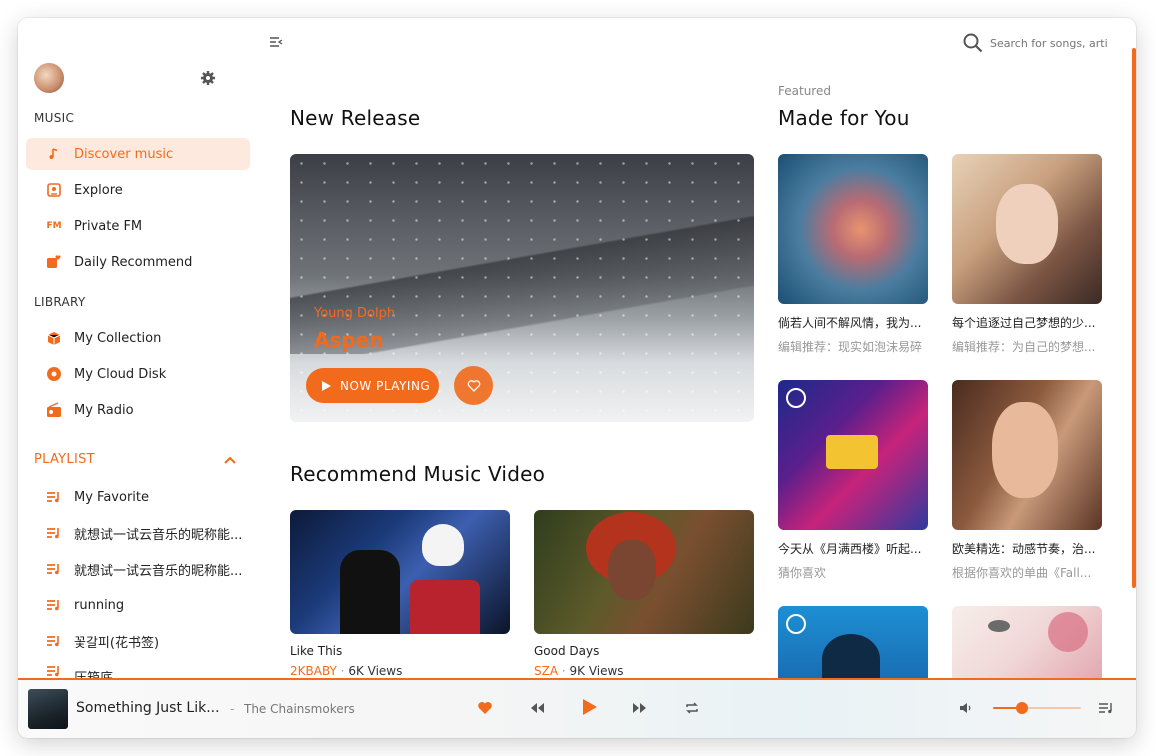 The image size is (1156, 756). I want to click on sidebar-item-discover-music: Discover music, so click(138, 154).